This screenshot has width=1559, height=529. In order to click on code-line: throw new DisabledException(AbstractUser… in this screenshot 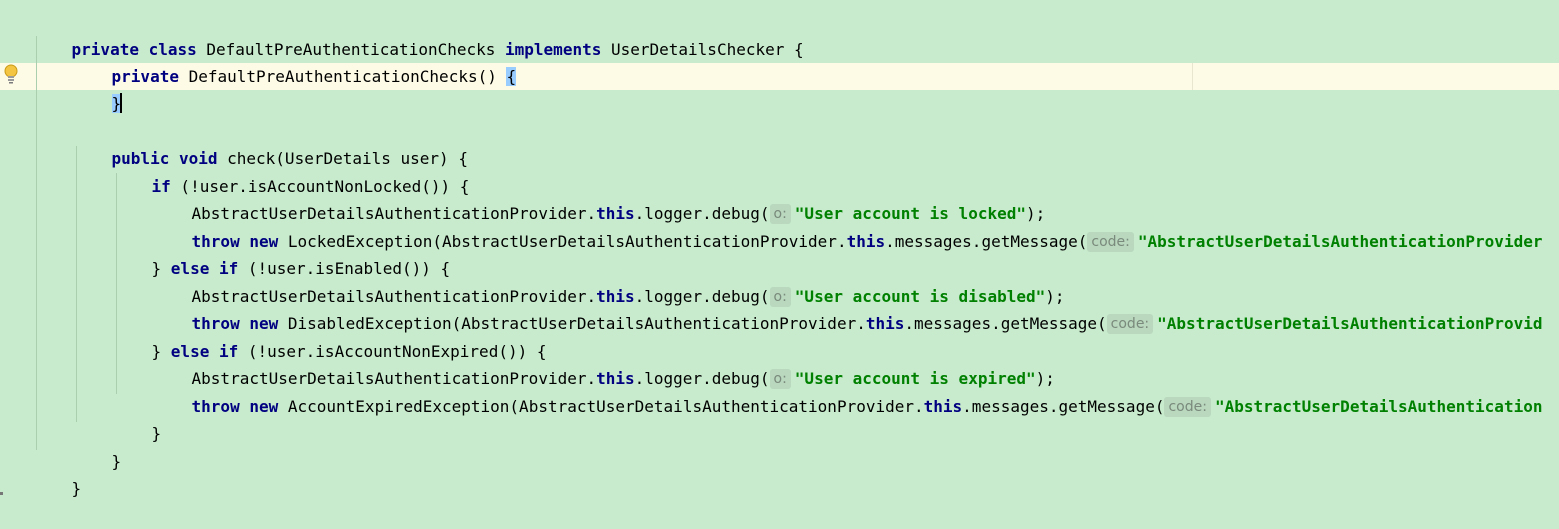, I will do `click(847, 308)`.